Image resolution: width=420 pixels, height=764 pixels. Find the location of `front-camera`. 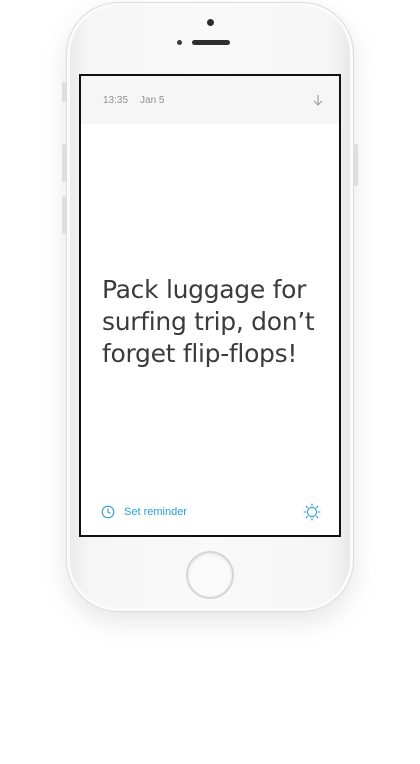

front-camera is located at coordinates (210, 22).